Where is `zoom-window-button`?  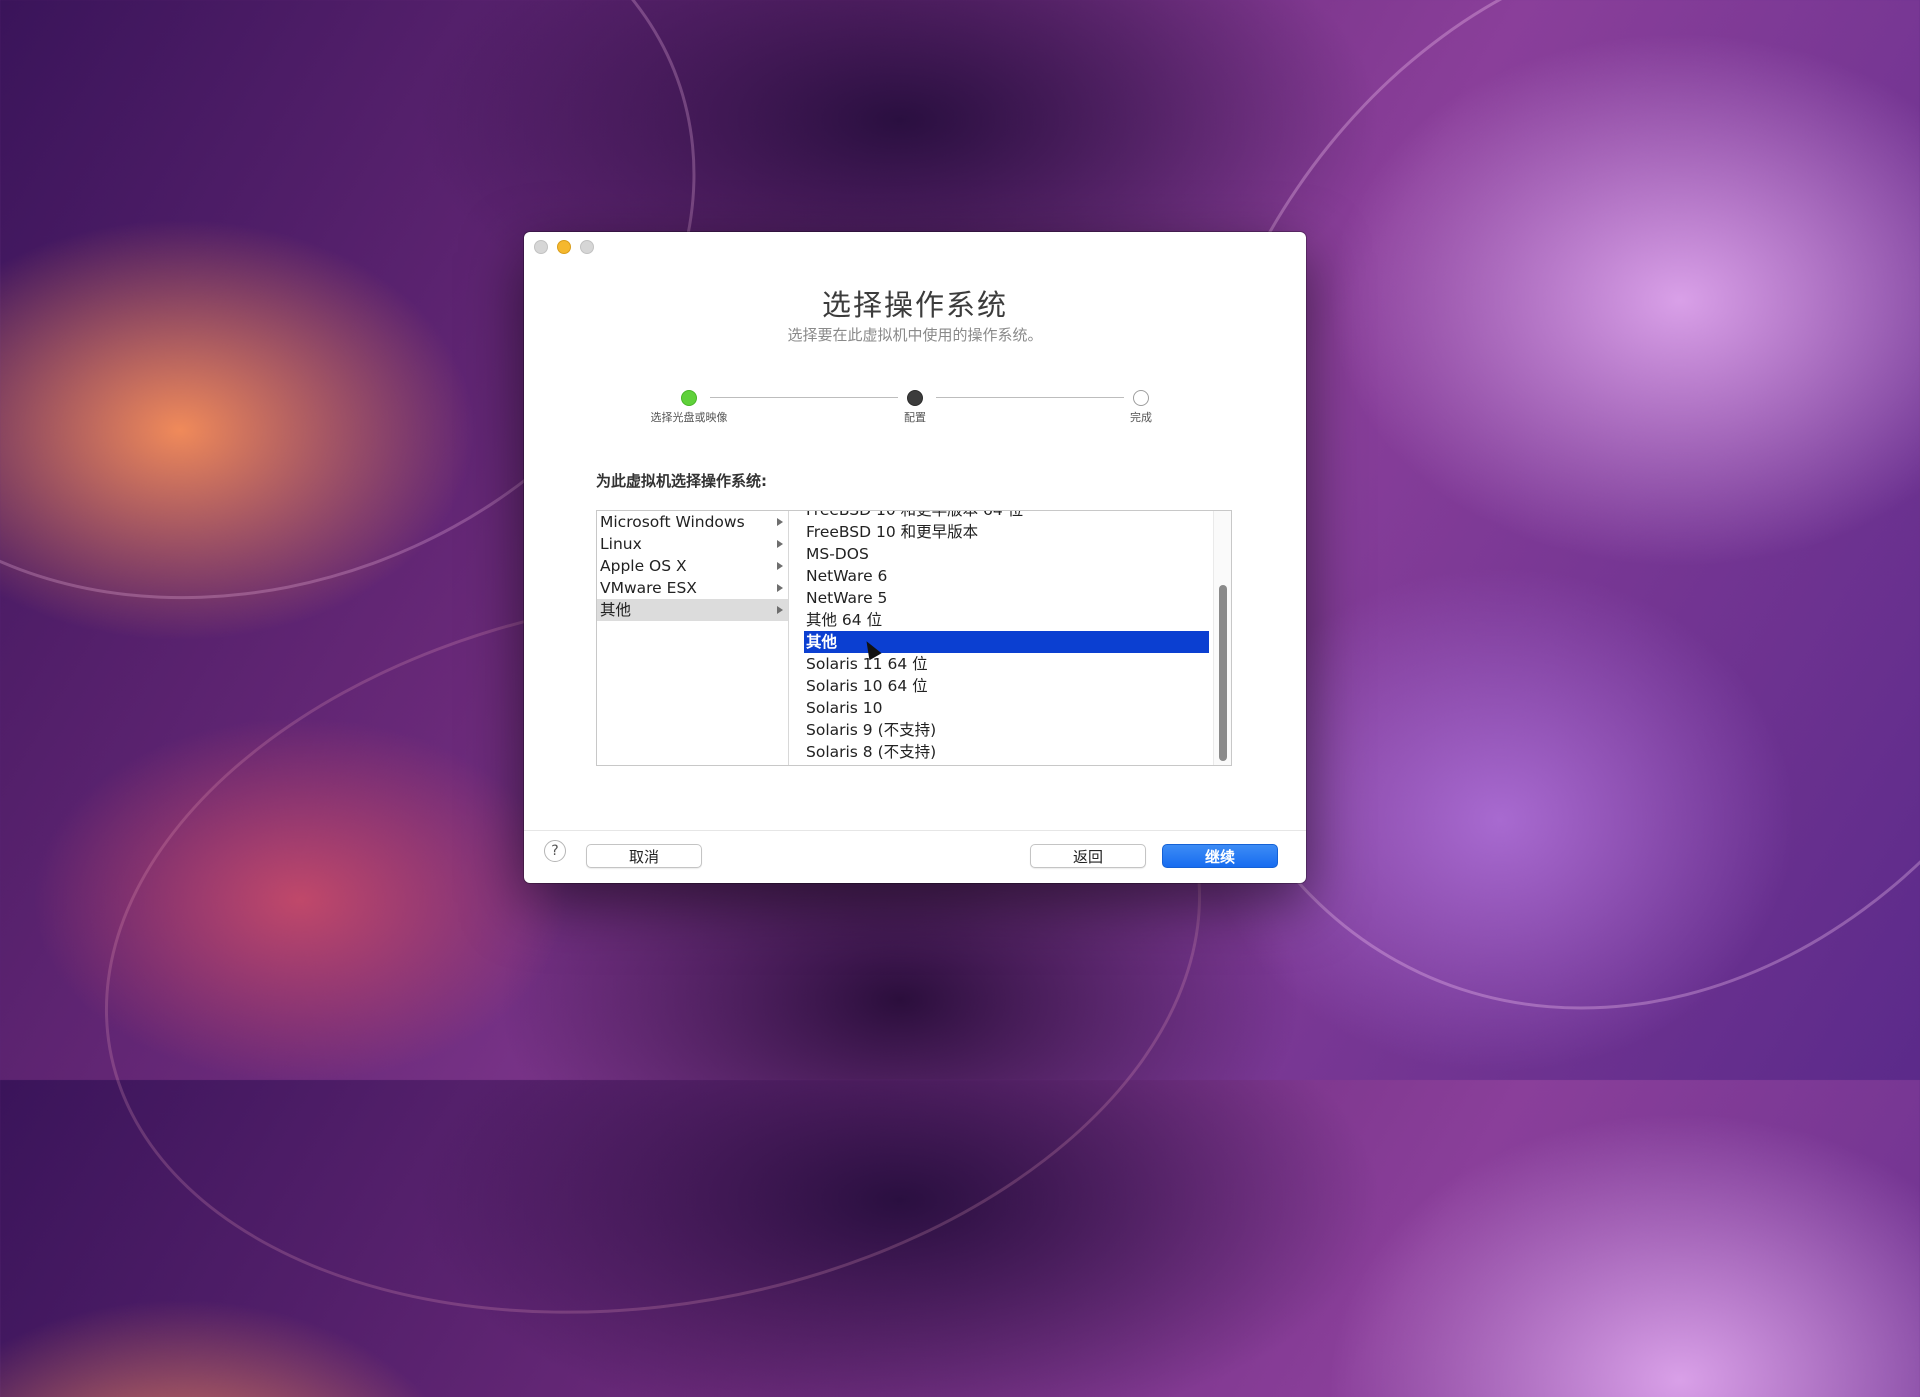 zoom-window-button is located at coordinates (587, 247).